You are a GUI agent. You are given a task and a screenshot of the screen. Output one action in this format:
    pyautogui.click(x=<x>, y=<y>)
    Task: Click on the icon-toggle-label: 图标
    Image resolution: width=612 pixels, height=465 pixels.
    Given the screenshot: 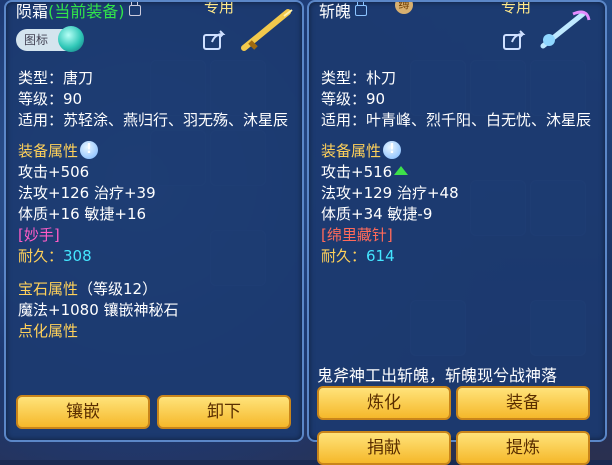 What is the action you would take?
    pyautogui.click(x=36, y=40)
    